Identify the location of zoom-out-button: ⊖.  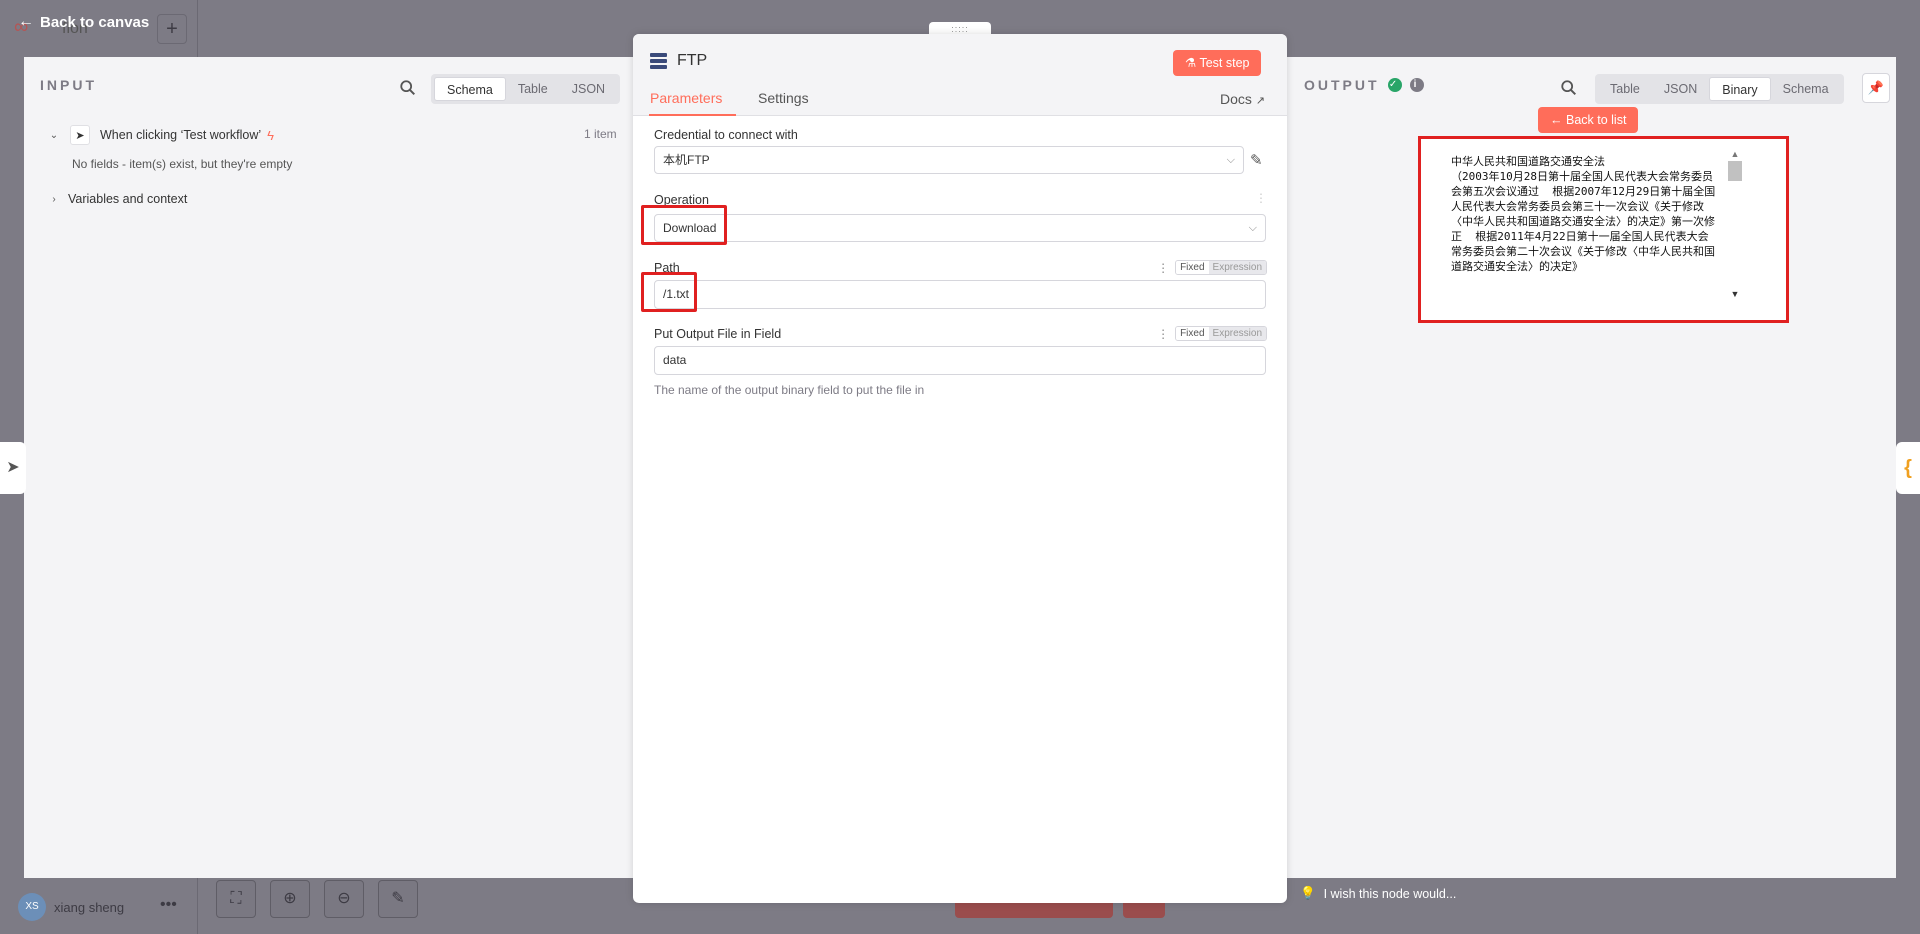
(344, 899).